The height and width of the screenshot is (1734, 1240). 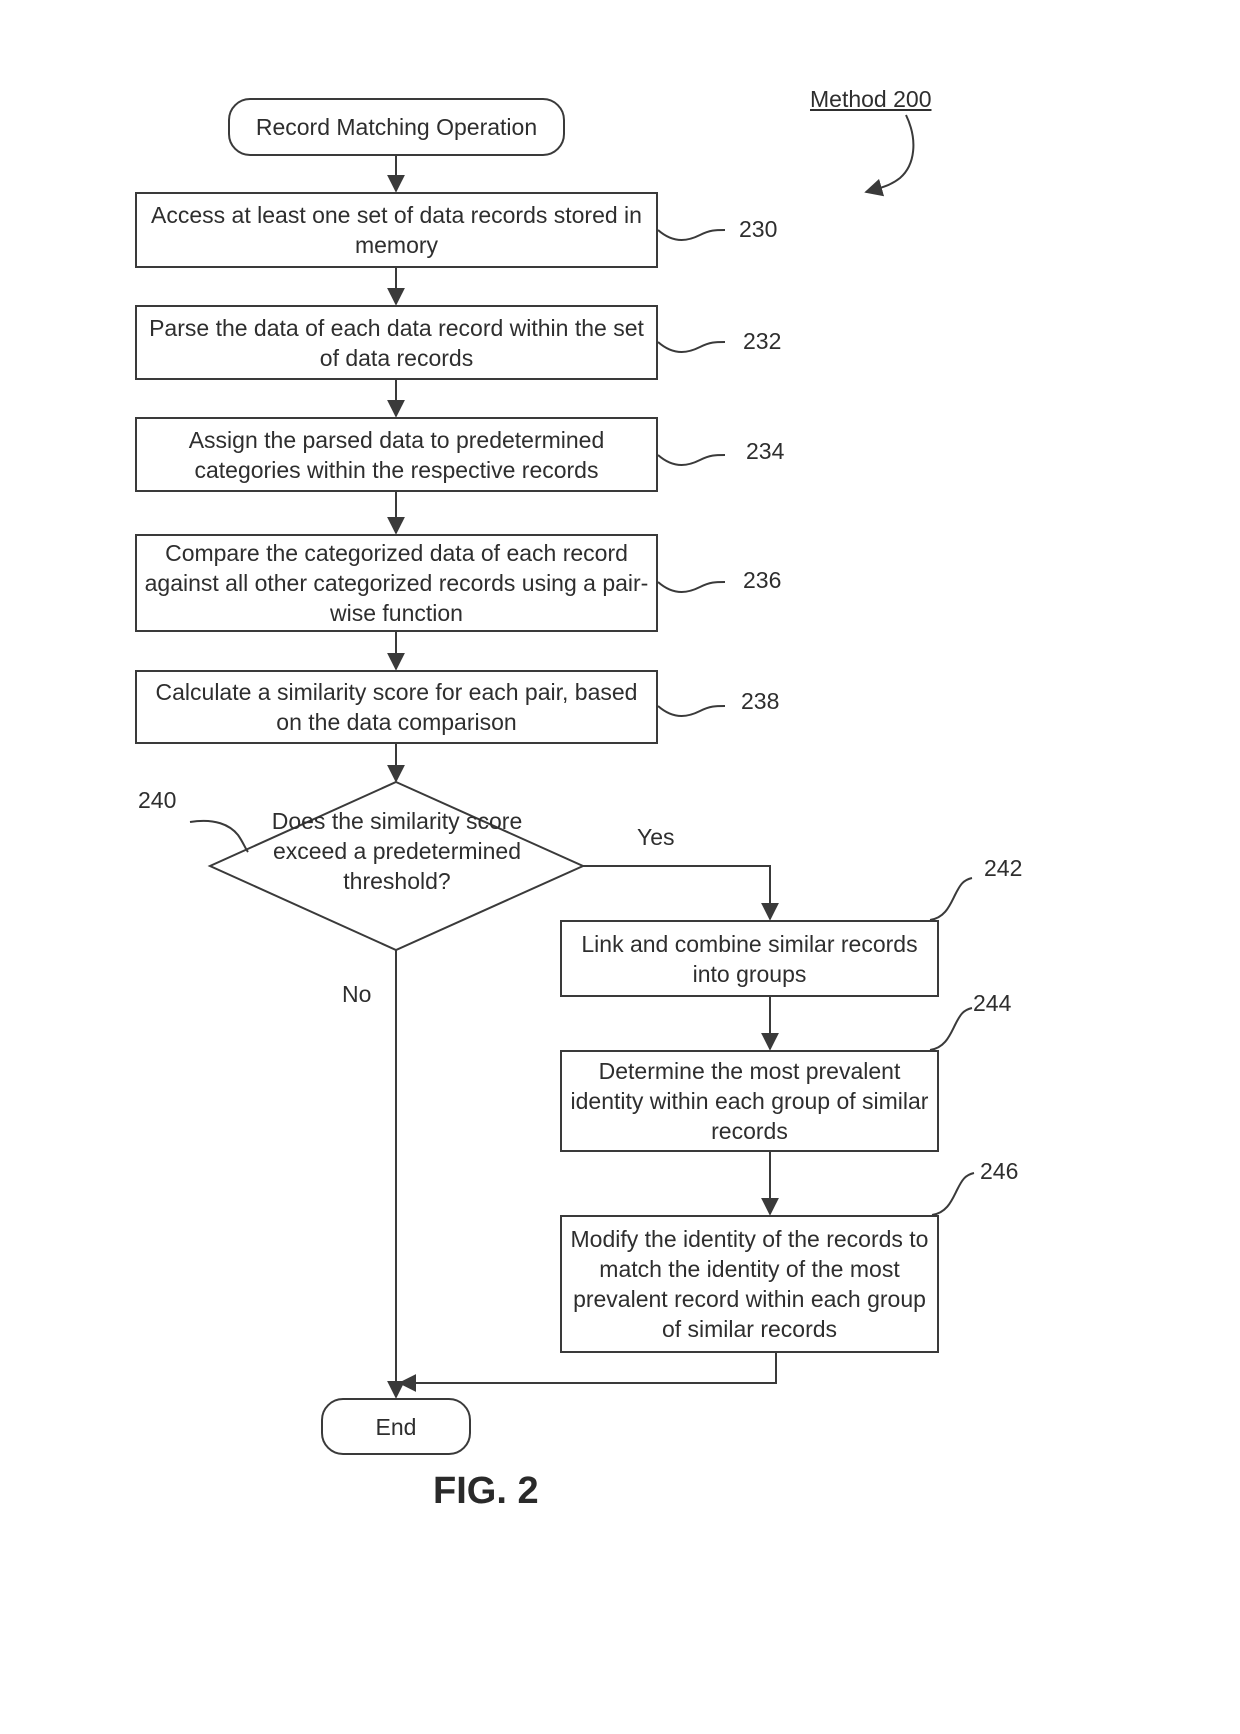 What do you see at coordinates (396, 127) in the screenshot?
I see `start-terminal: Record Matching Operation` at bounding box center [396, 127].